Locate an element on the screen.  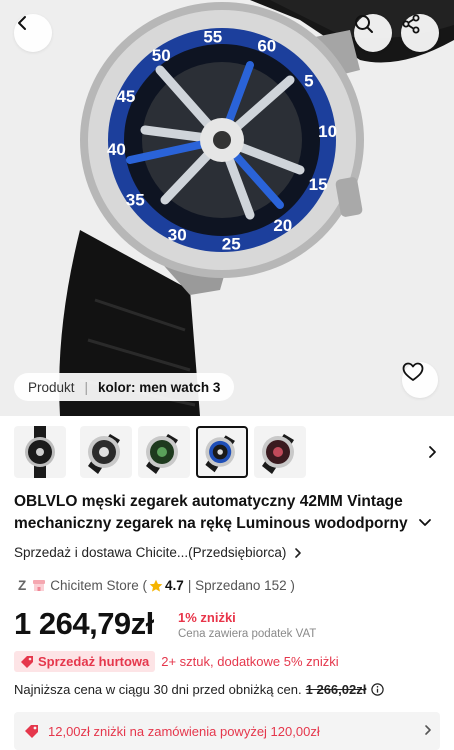
tax-note: Cena zawiera podatek VAT is located at coordinates (247, 634).